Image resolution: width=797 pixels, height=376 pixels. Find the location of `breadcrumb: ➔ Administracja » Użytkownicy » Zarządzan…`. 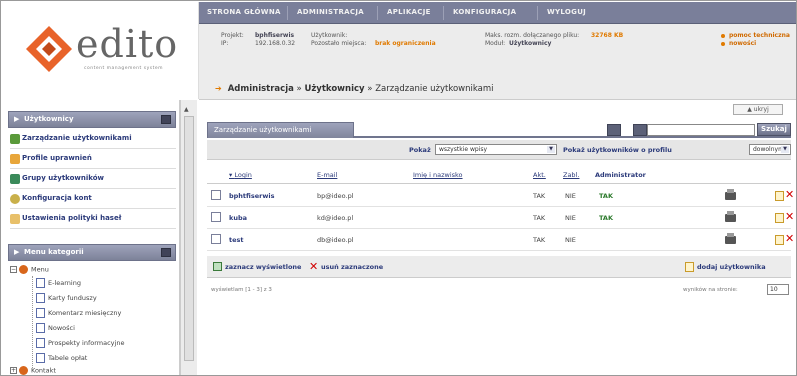

breadcrumb: ➔ Administracja » Użytkownicy » Zarządzan… is located at coordinates (354, 89).